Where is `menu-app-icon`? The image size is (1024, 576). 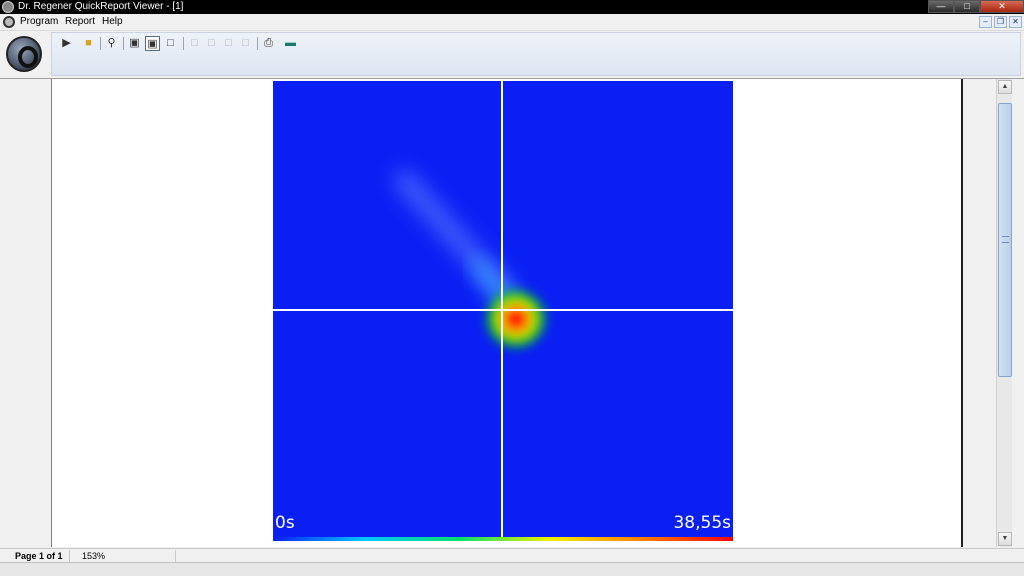
menu-app-icon is located at coordinates (9, 22).